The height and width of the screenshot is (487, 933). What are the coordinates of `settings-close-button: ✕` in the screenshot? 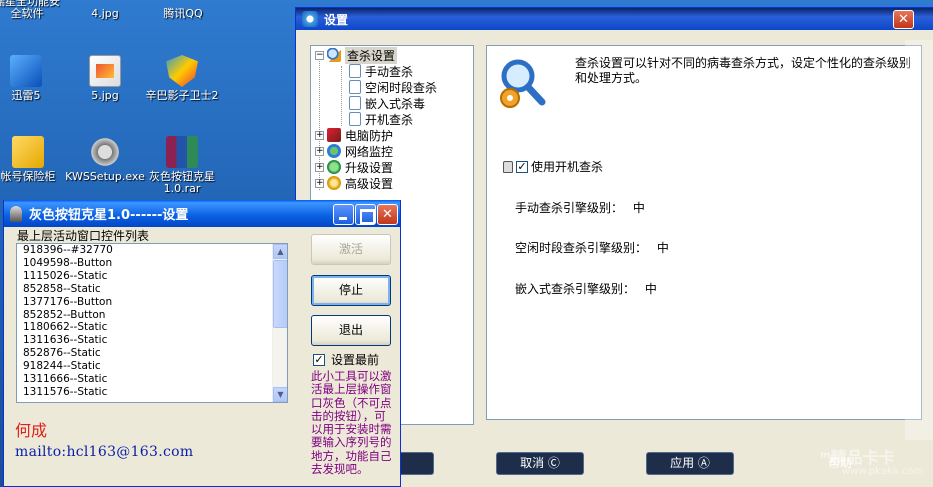 It's located at (903, 19).